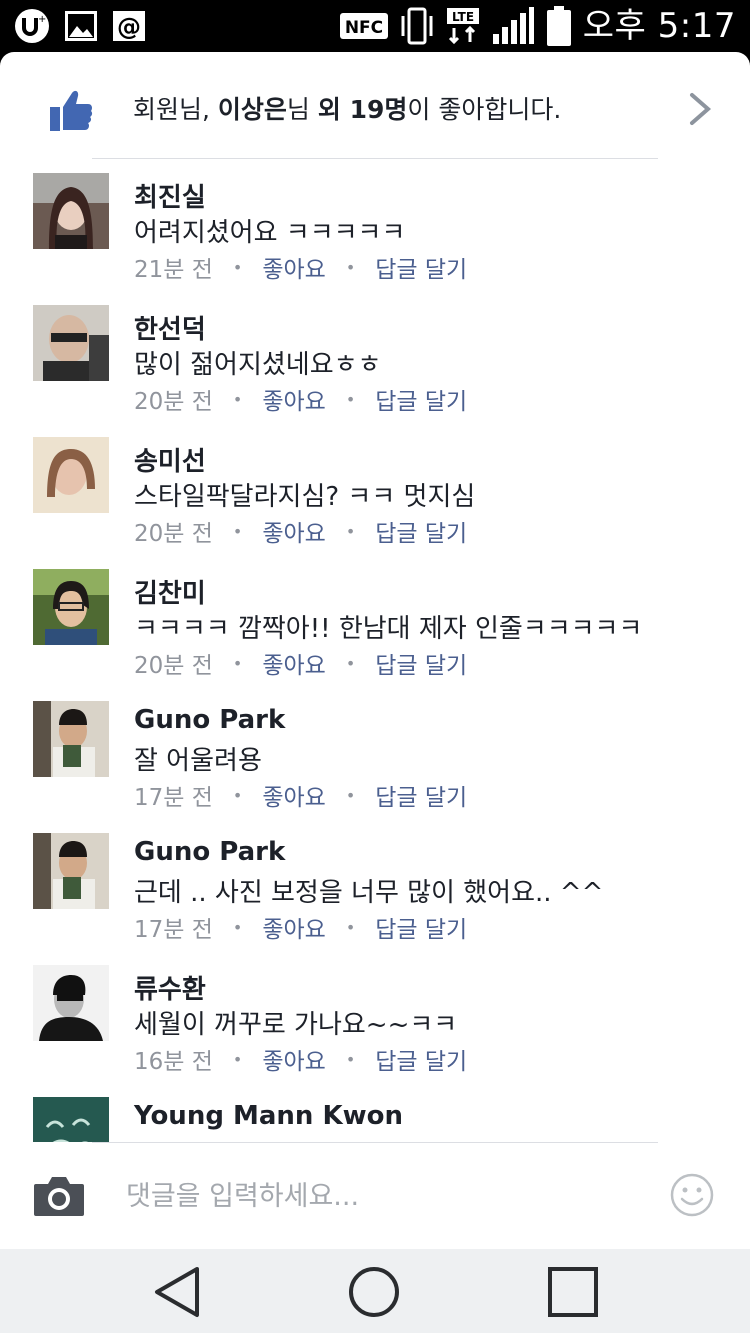 This screenshot has height=1333, width=750. What do you see at coordinates (369, 893) in the screenshot?
I see `comment-text: 근데 .. 사진 보정을 너무 많이 했어요.. ^^` at bounding box center [369, 893].